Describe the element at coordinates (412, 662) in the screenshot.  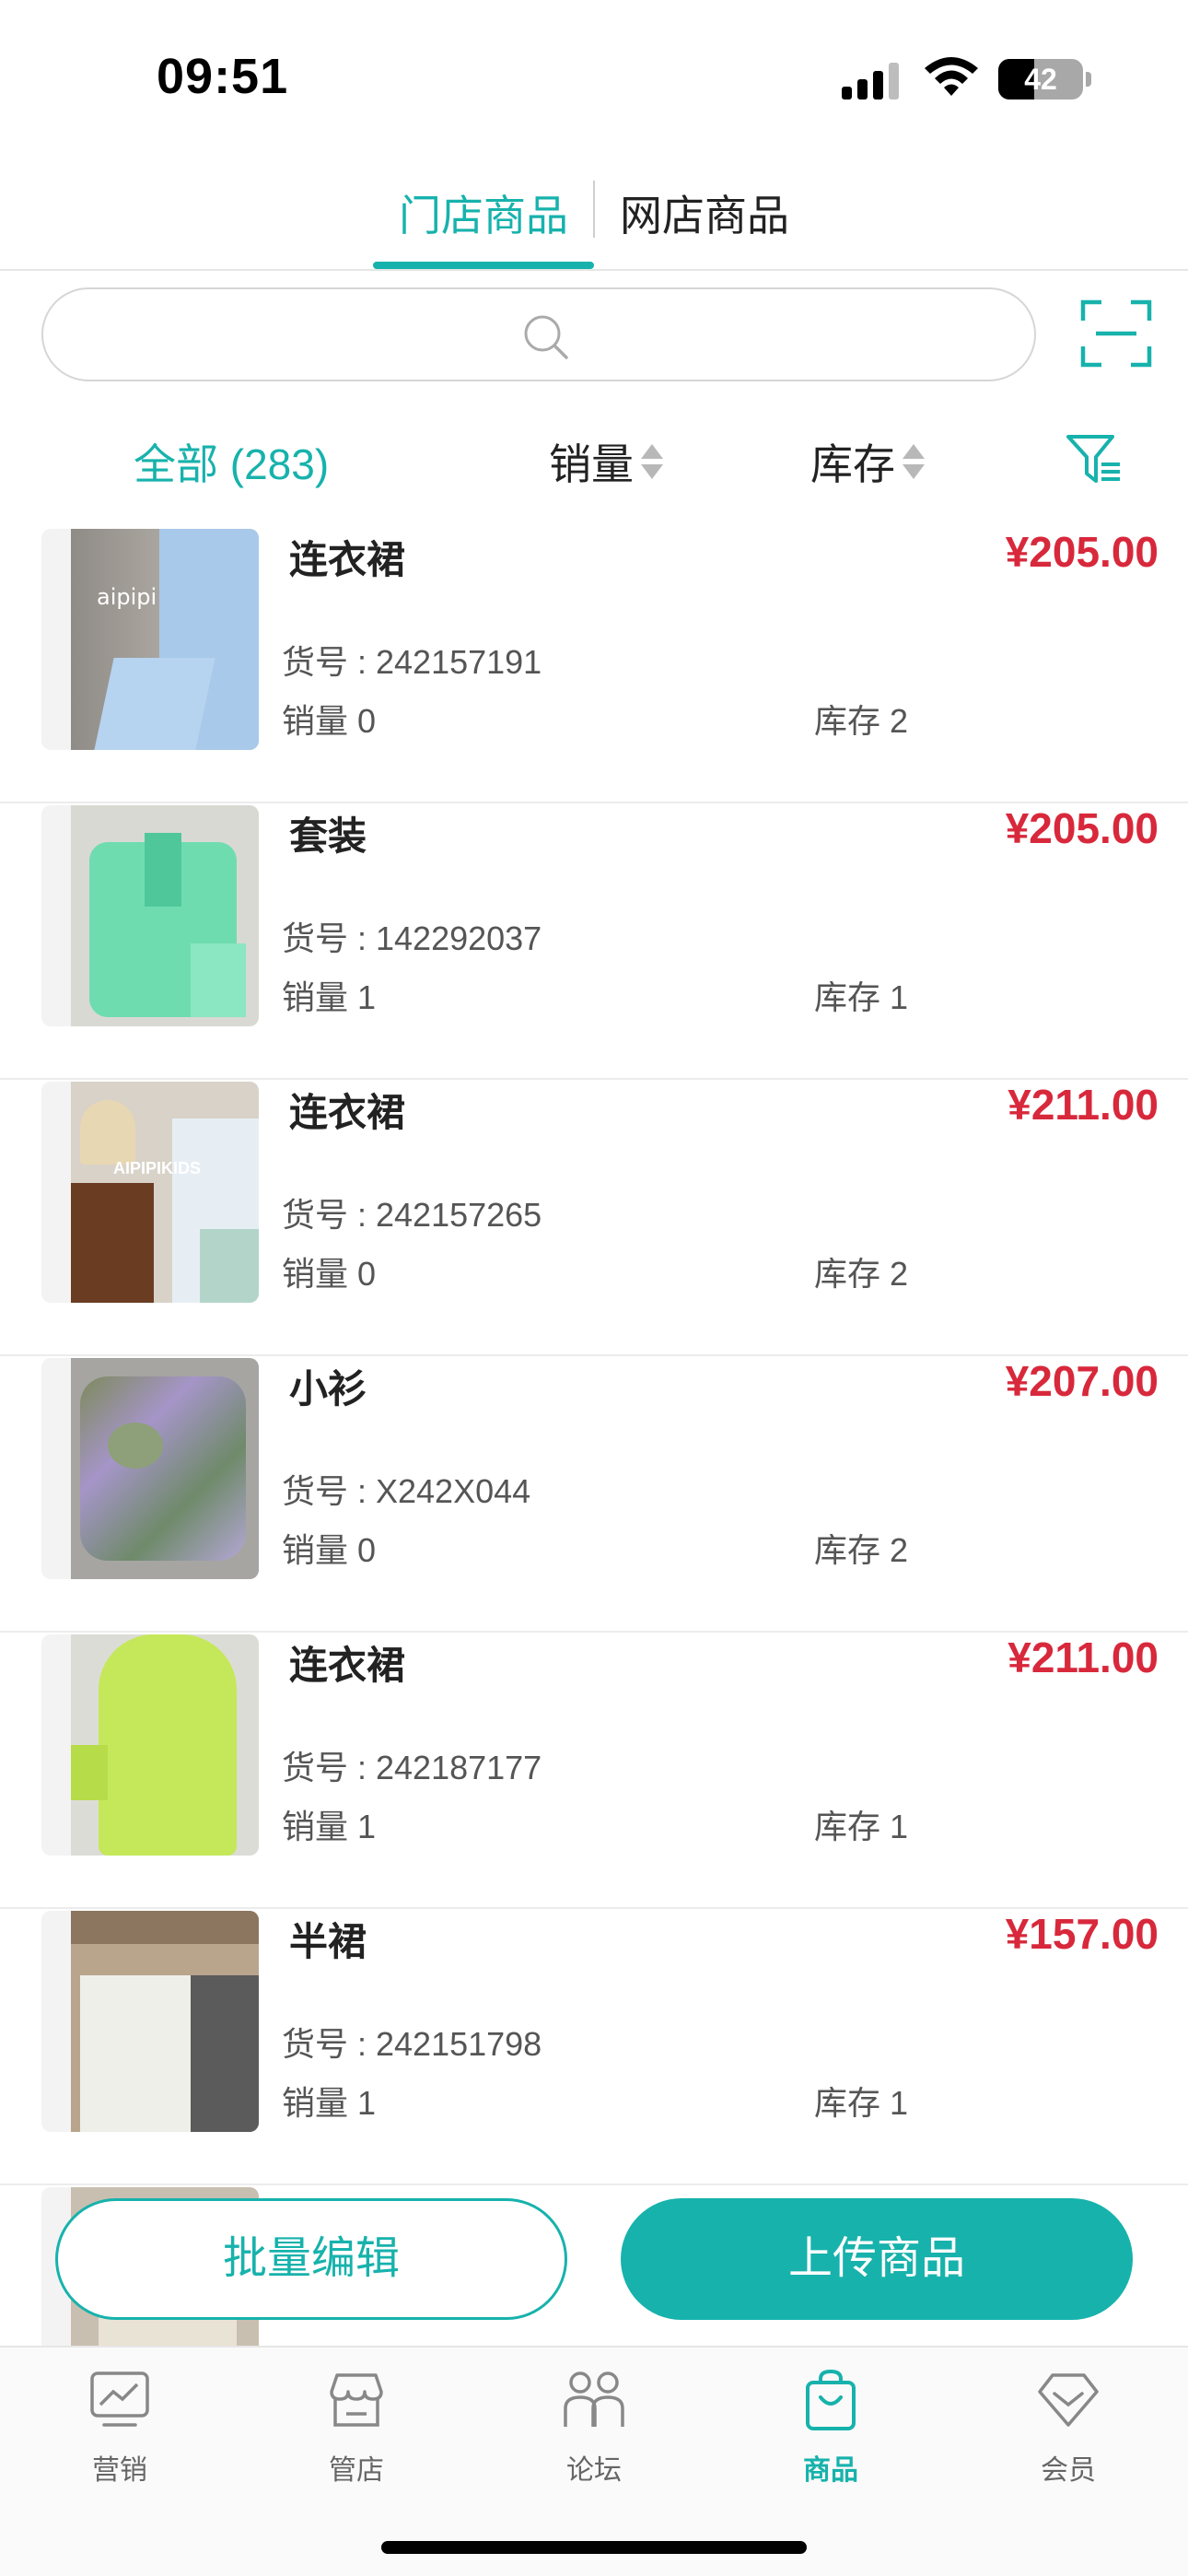
I see `product-sku: 货号 : 242157191` at that location.